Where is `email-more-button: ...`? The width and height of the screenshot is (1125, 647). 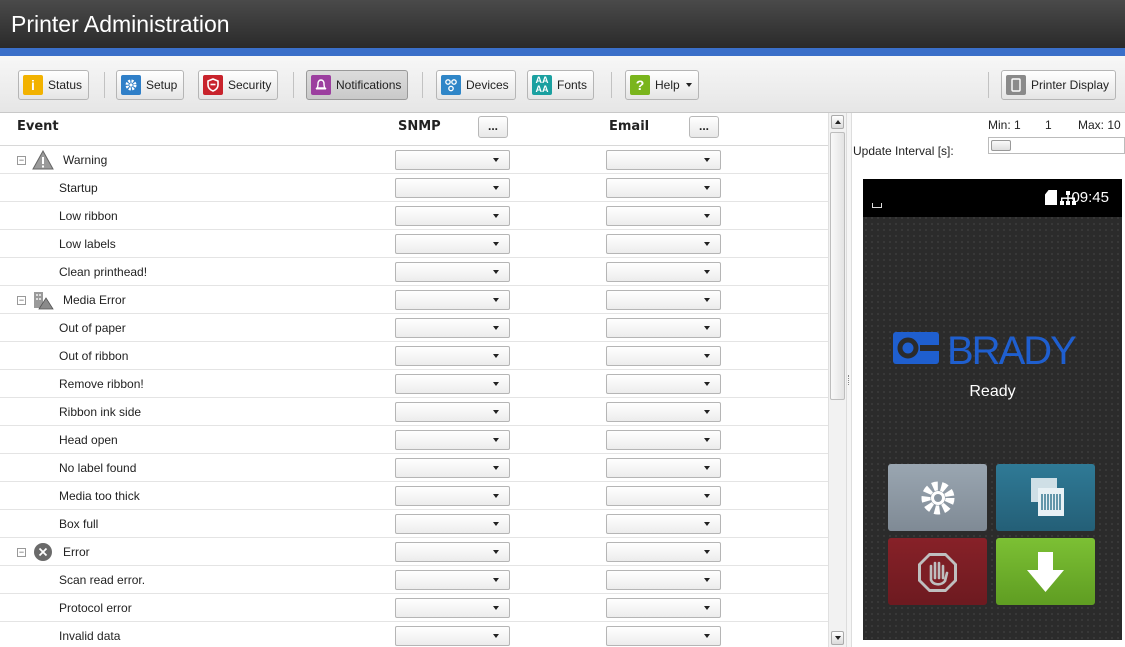 email-more-button: ... is located at coordinates (704, 127).